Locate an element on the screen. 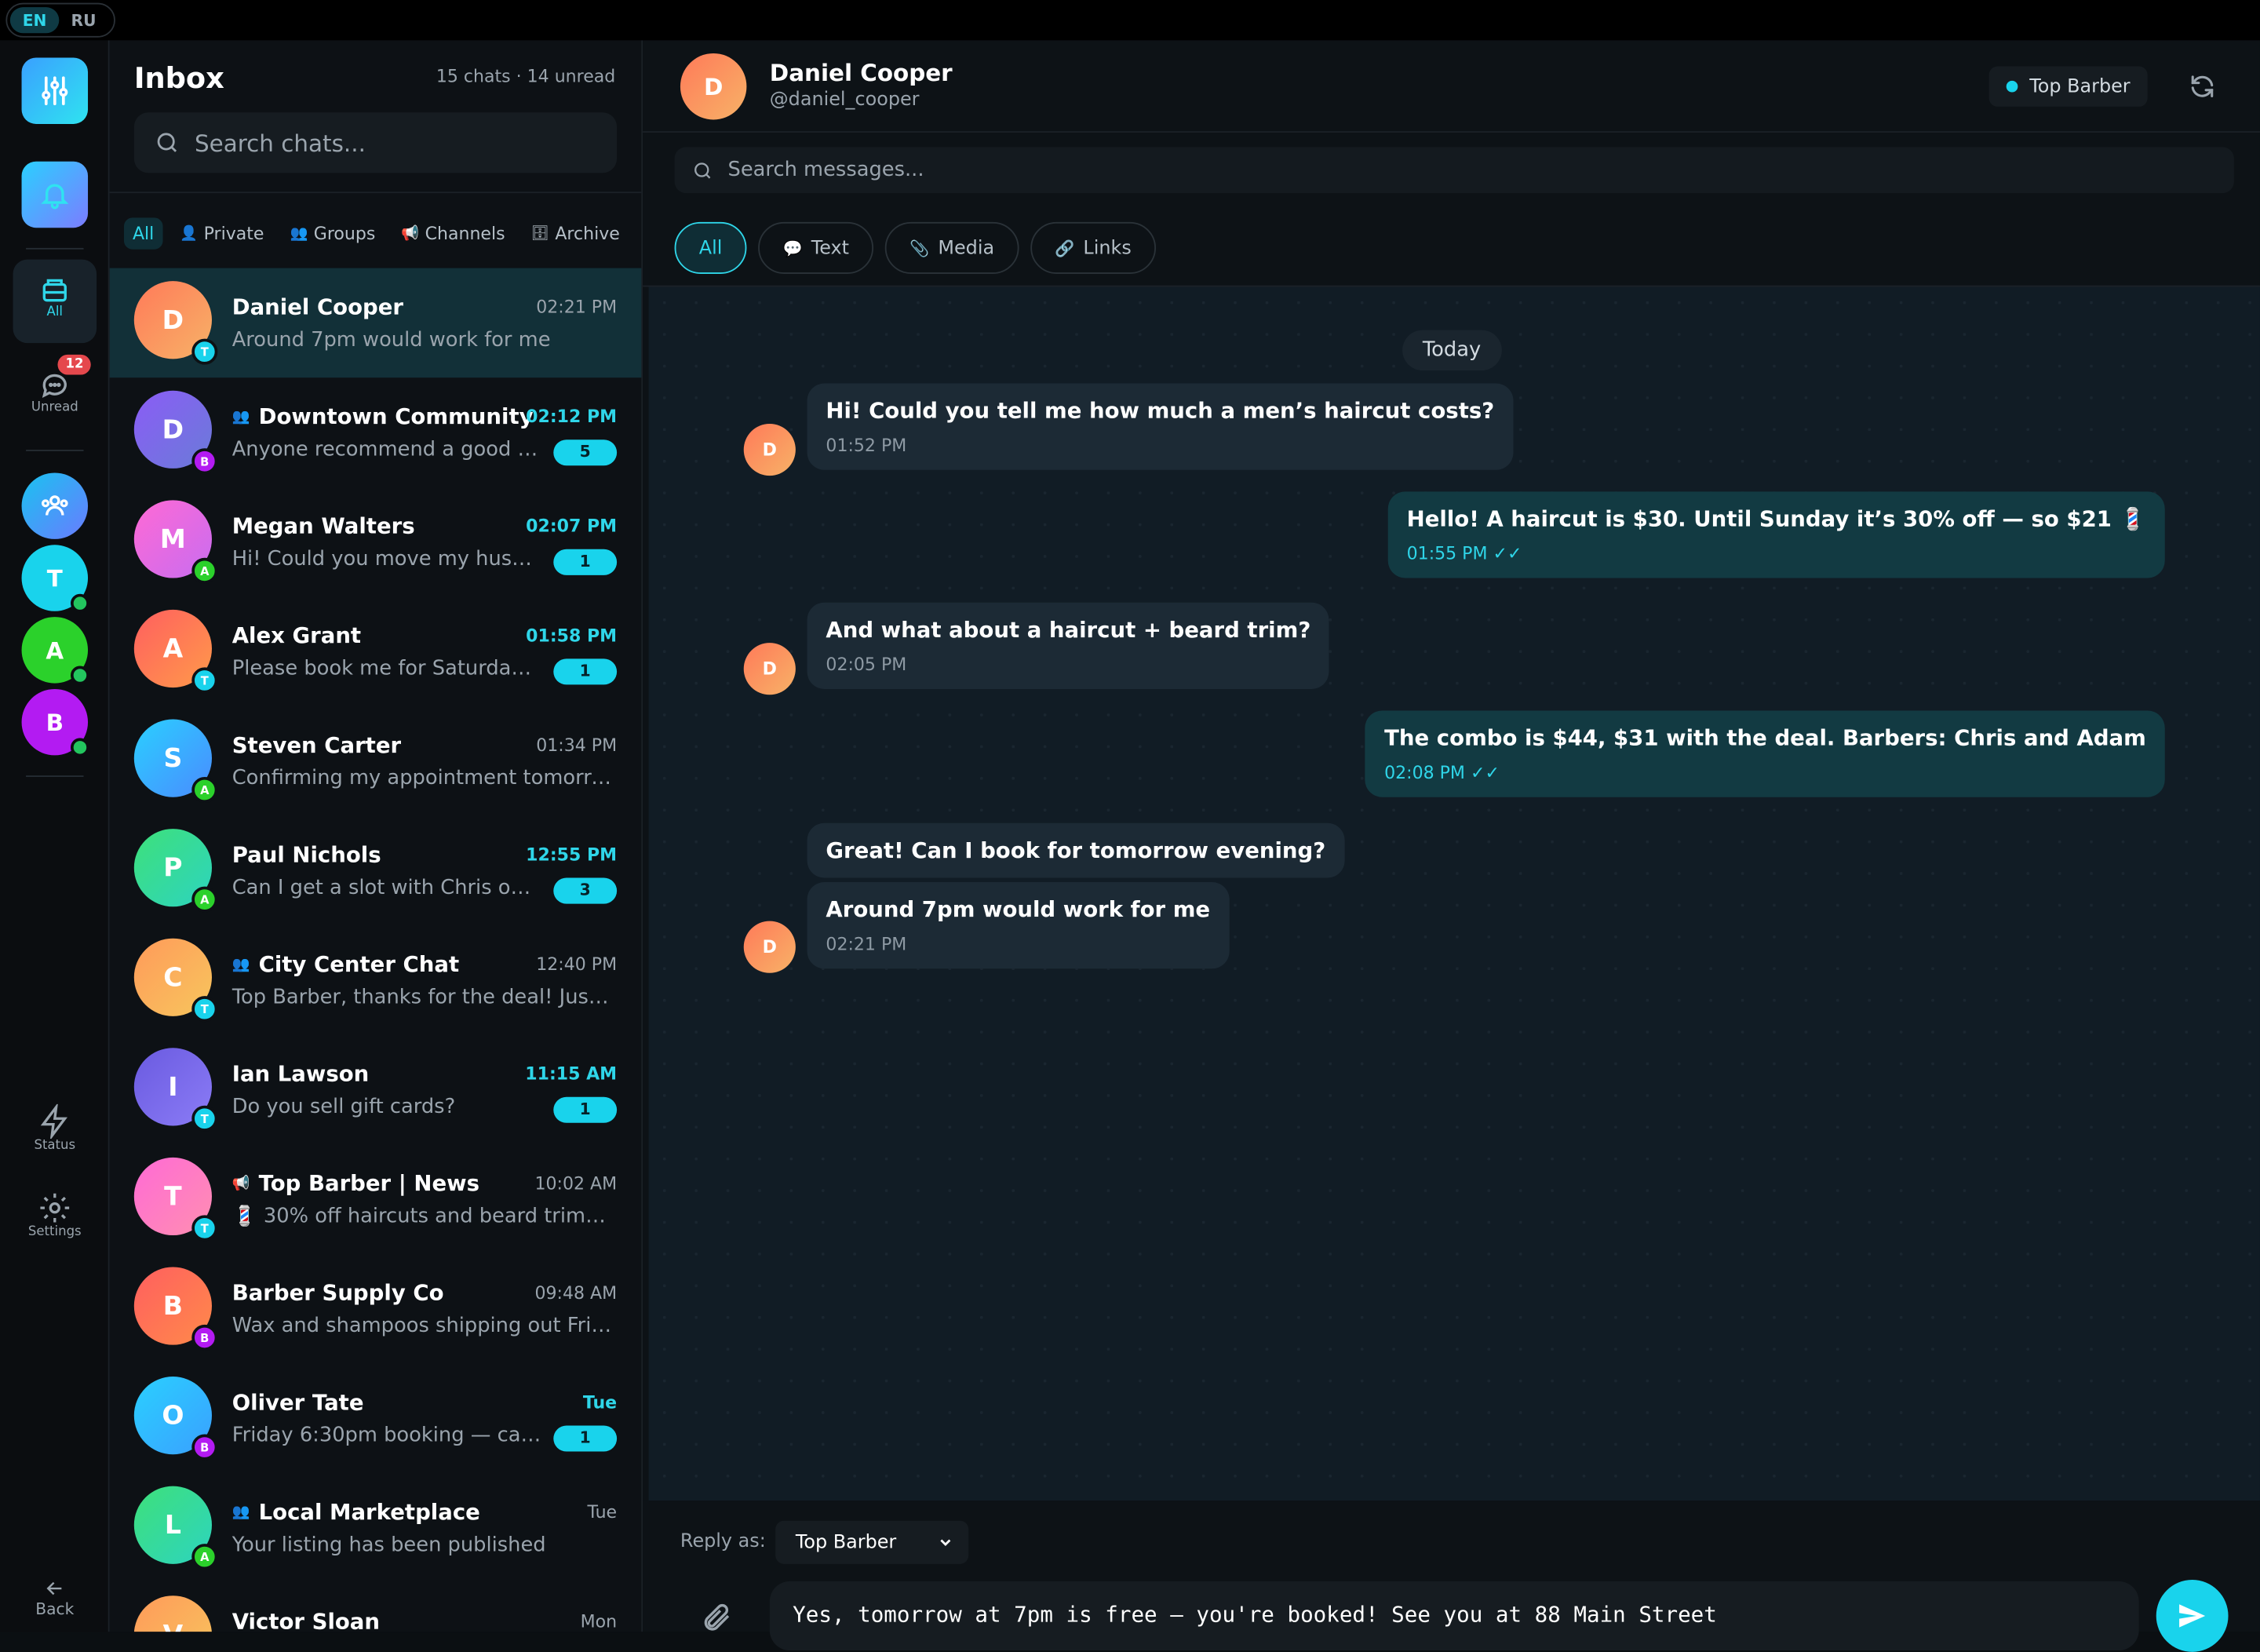 This screenshot has height=1652, width=2260. list-divider is located at coordinates (375, 192).